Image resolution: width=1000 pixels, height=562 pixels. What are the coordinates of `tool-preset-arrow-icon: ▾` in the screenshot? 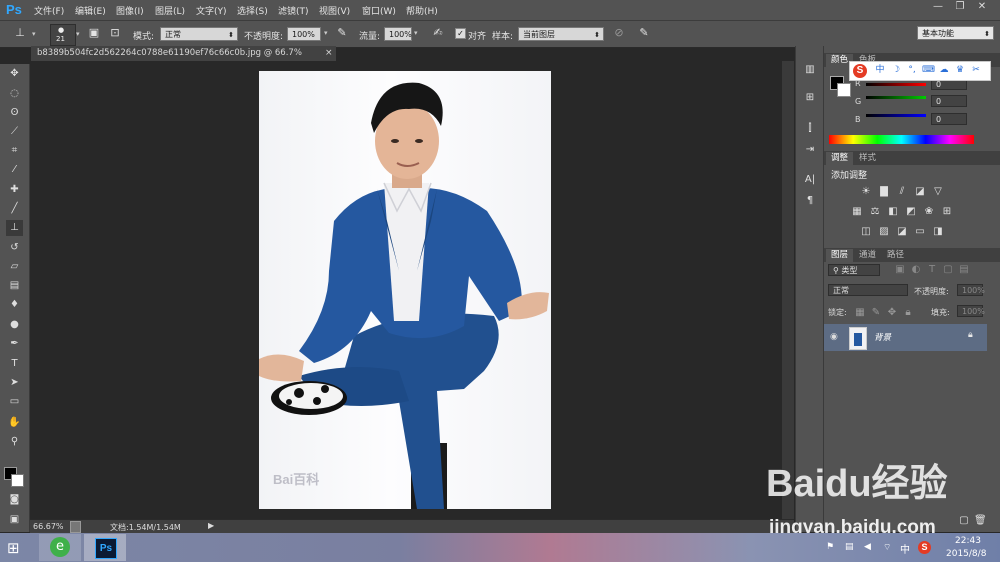 It's located at (34, 34).